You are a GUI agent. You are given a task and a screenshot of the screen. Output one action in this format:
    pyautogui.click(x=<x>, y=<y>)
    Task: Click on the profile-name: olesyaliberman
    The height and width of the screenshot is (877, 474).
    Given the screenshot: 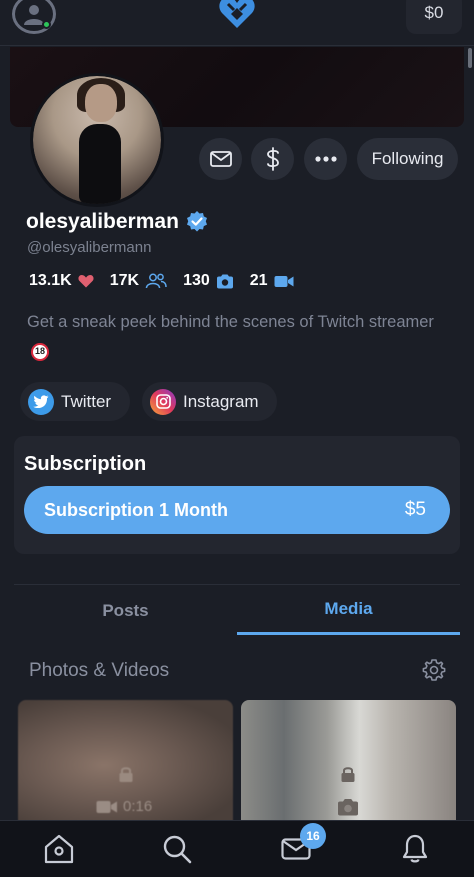 What is the action you would take?
    pyautogui.click(x=102, y=221)
    